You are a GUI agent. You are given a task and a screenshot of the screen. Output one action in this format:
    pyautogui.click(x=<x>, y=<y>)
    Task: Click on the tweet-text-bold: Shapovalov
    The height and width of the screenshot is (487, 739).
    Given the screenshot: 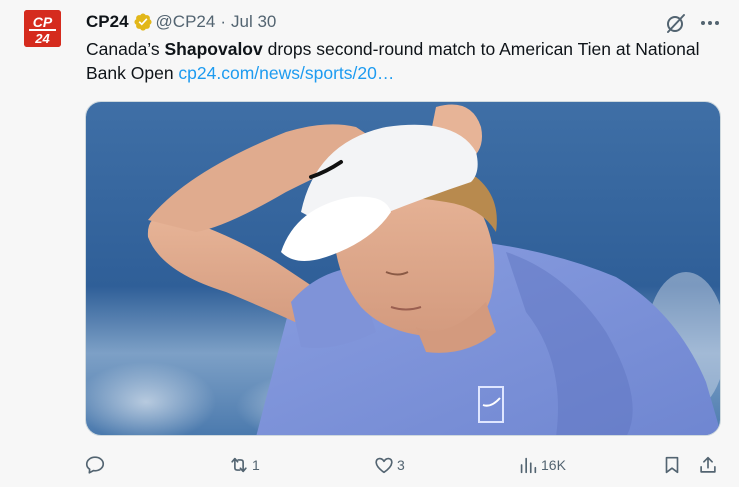 What is the action you would take?
    pyautogui.click(x=213, y=49)
    